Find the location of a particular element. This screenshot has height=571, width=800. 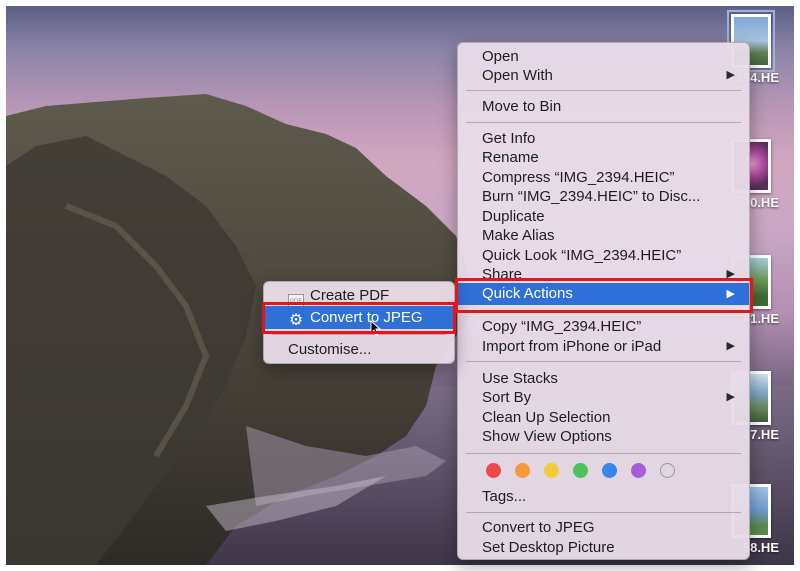

menu-item-clean-up: Clean Up Selection is located at coordinates (603, 417).